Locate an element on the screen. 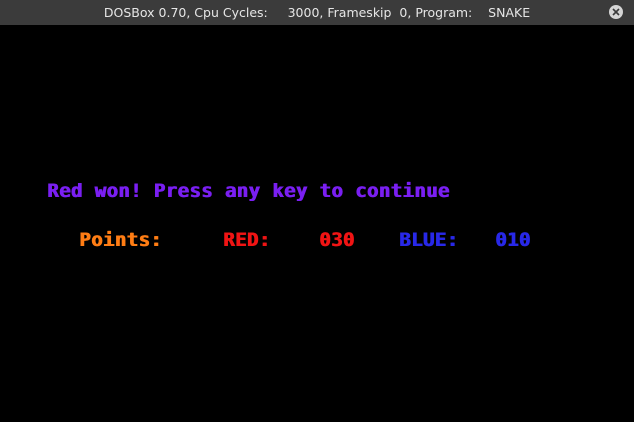 This screenshot has width=634, height=422. red-score-value: 030 is located at coordinates (337, 240).